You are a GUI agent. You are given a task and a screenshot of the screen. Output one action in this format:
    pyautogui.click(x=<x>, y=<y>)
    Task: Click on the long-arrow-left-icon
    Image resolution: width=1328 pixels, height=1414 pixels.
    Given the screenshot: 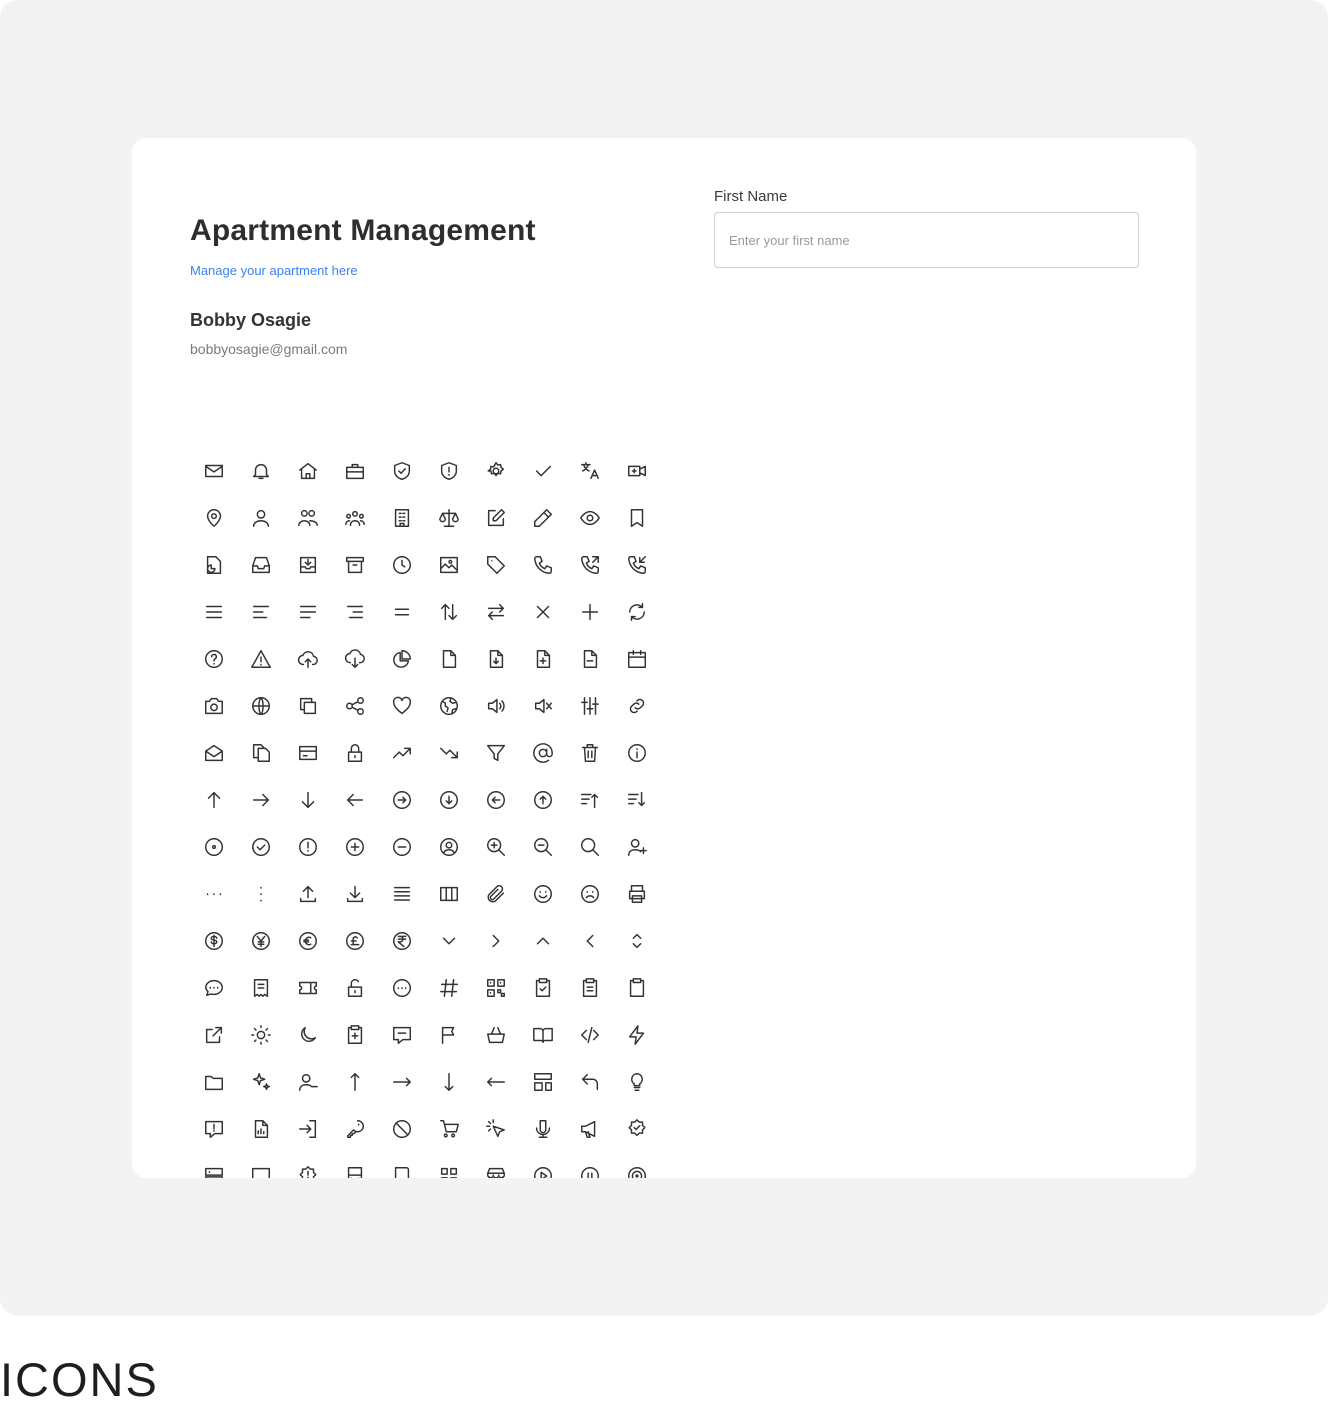 What is the action you would take?
    pyautogui.click(x=495, y=1081)
    